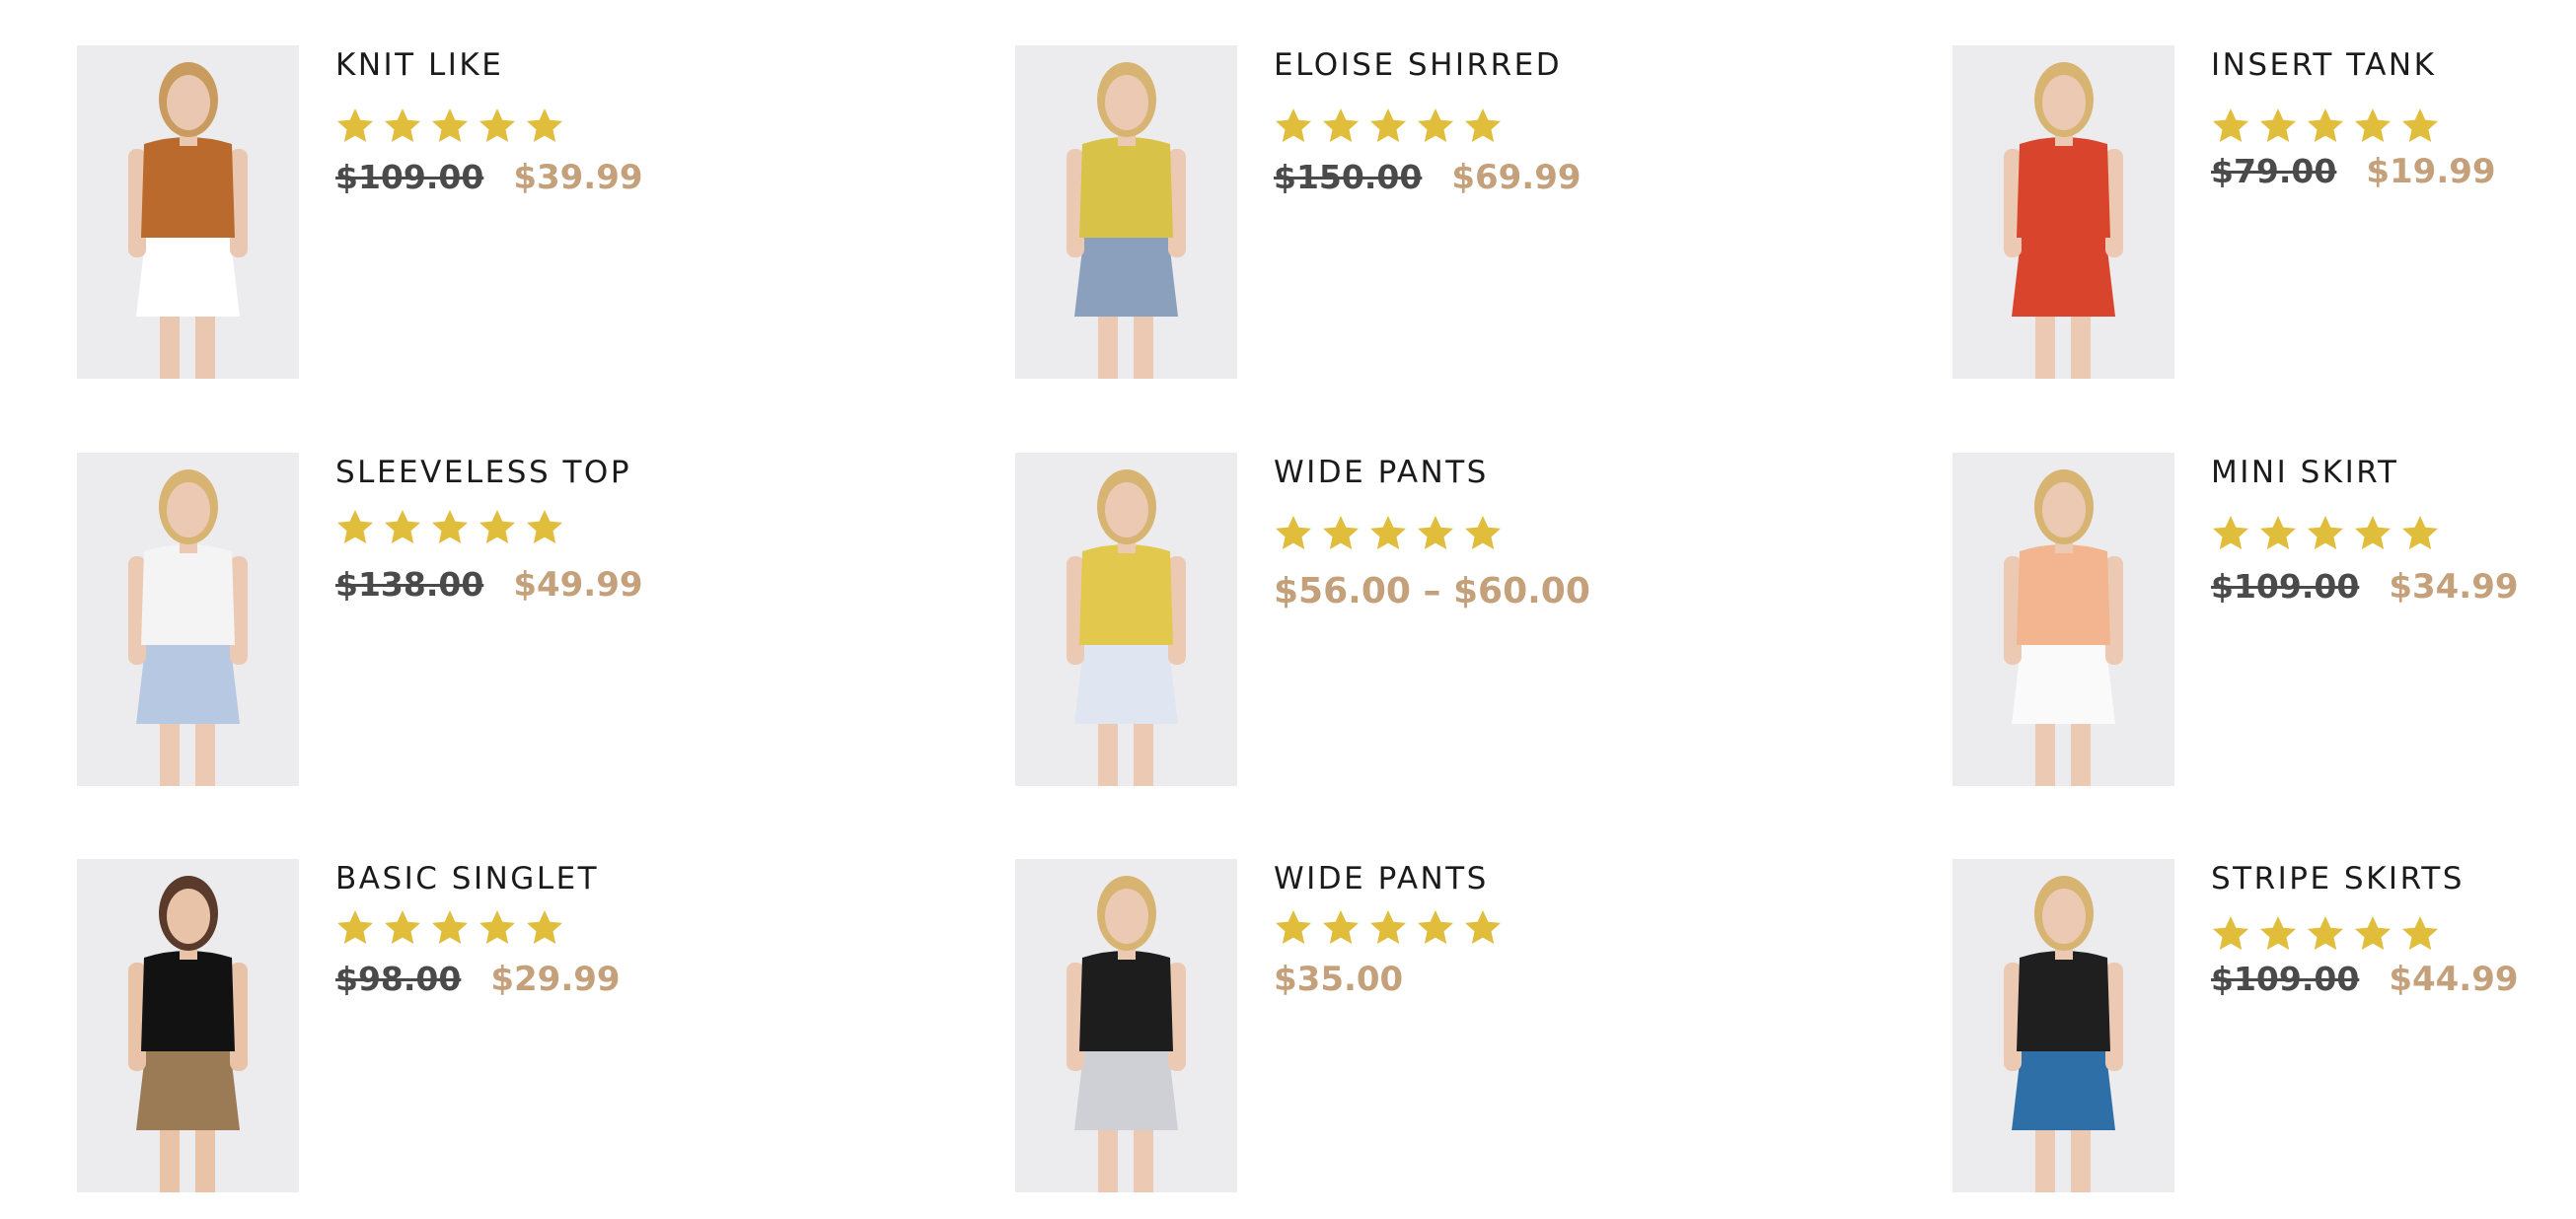 This screenshot has height=1219, width=2576. I want to click on product-info: WIDE PANTS $56.00 – $60.00, so click(1510, 532).